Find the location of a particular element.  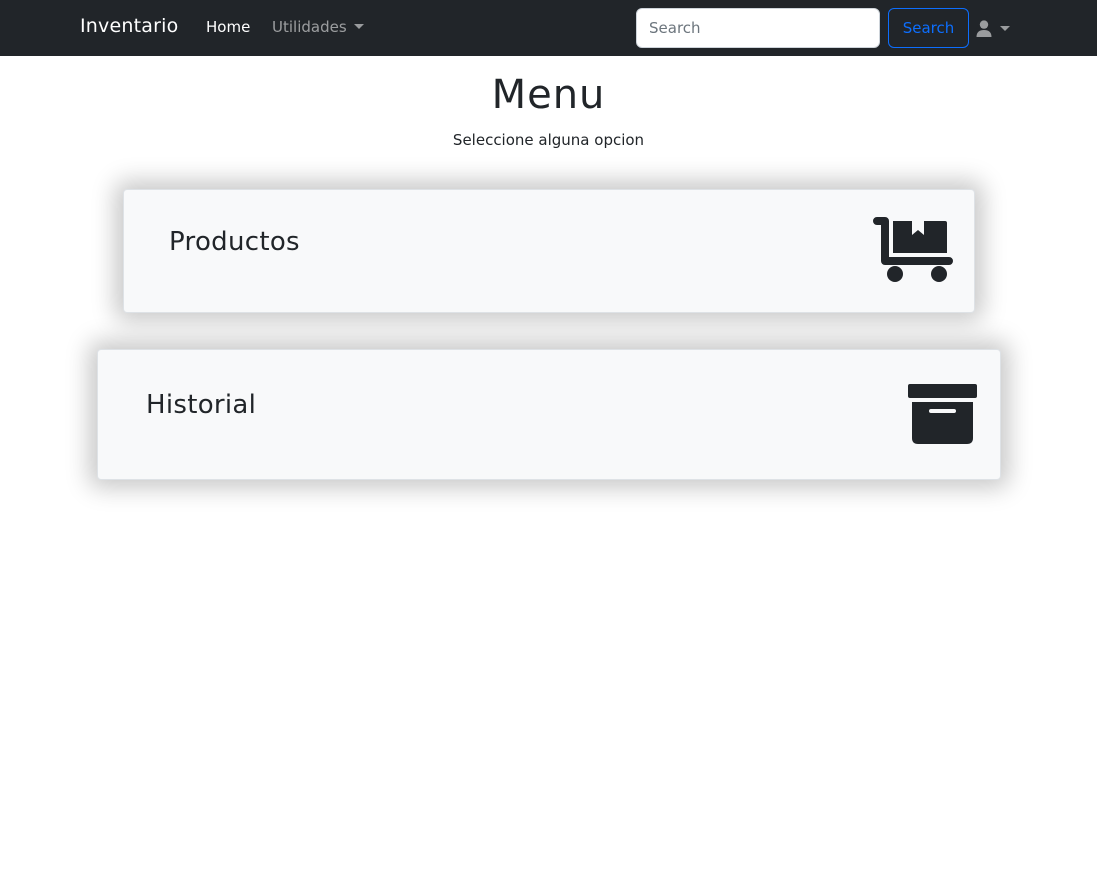

top-navbar: Inventario Home Utilidades Search is located at coordinates (548, 28).